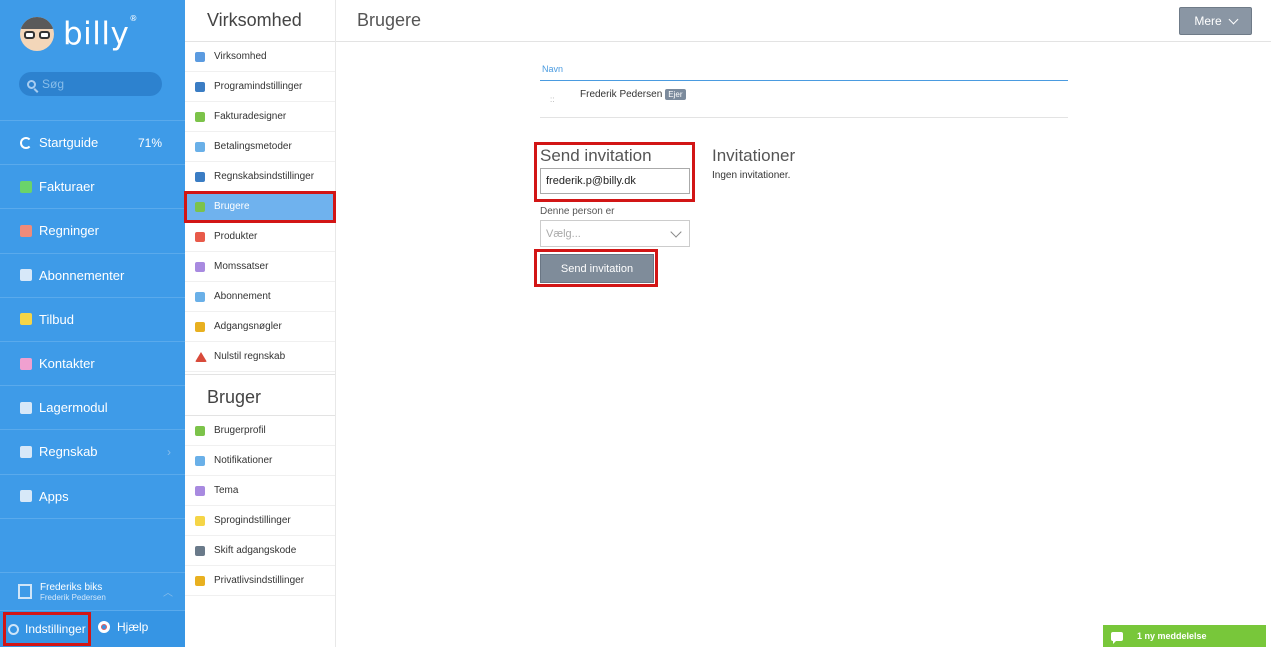 The height and width of the screenshot is (647, 1271). What do you see at coordinates (260, 297) in the screenshot?
I see `settings-item-abonnement: Abonnement` at bounding box center [260, 297].